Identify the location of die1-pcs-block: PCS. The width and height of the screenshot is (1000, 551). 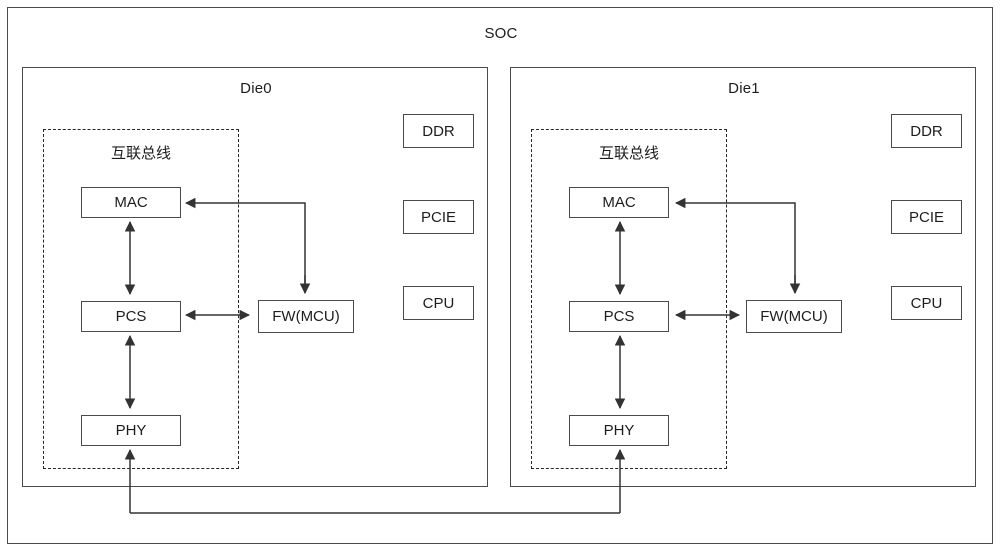
(619, 316).